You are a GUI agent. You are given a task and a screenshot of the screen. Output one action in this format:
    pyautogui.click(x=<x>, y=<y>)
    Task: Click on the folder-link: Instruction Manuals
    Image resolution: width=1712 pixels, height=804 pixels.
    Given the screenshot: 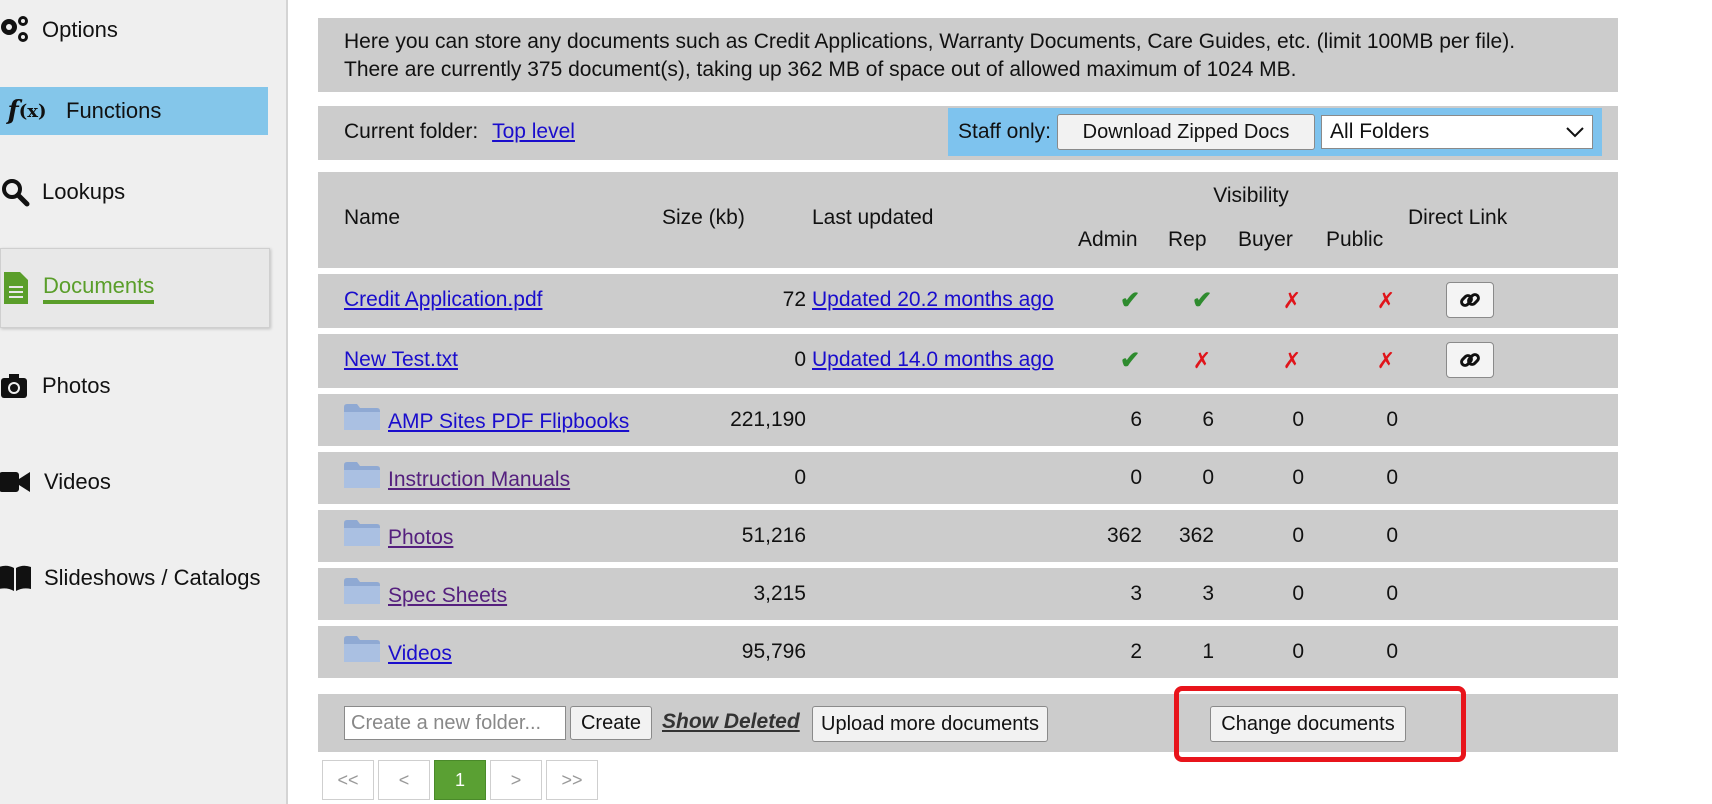 What is the action you would take?
    pyautogui.click(x=479, y=480)
    